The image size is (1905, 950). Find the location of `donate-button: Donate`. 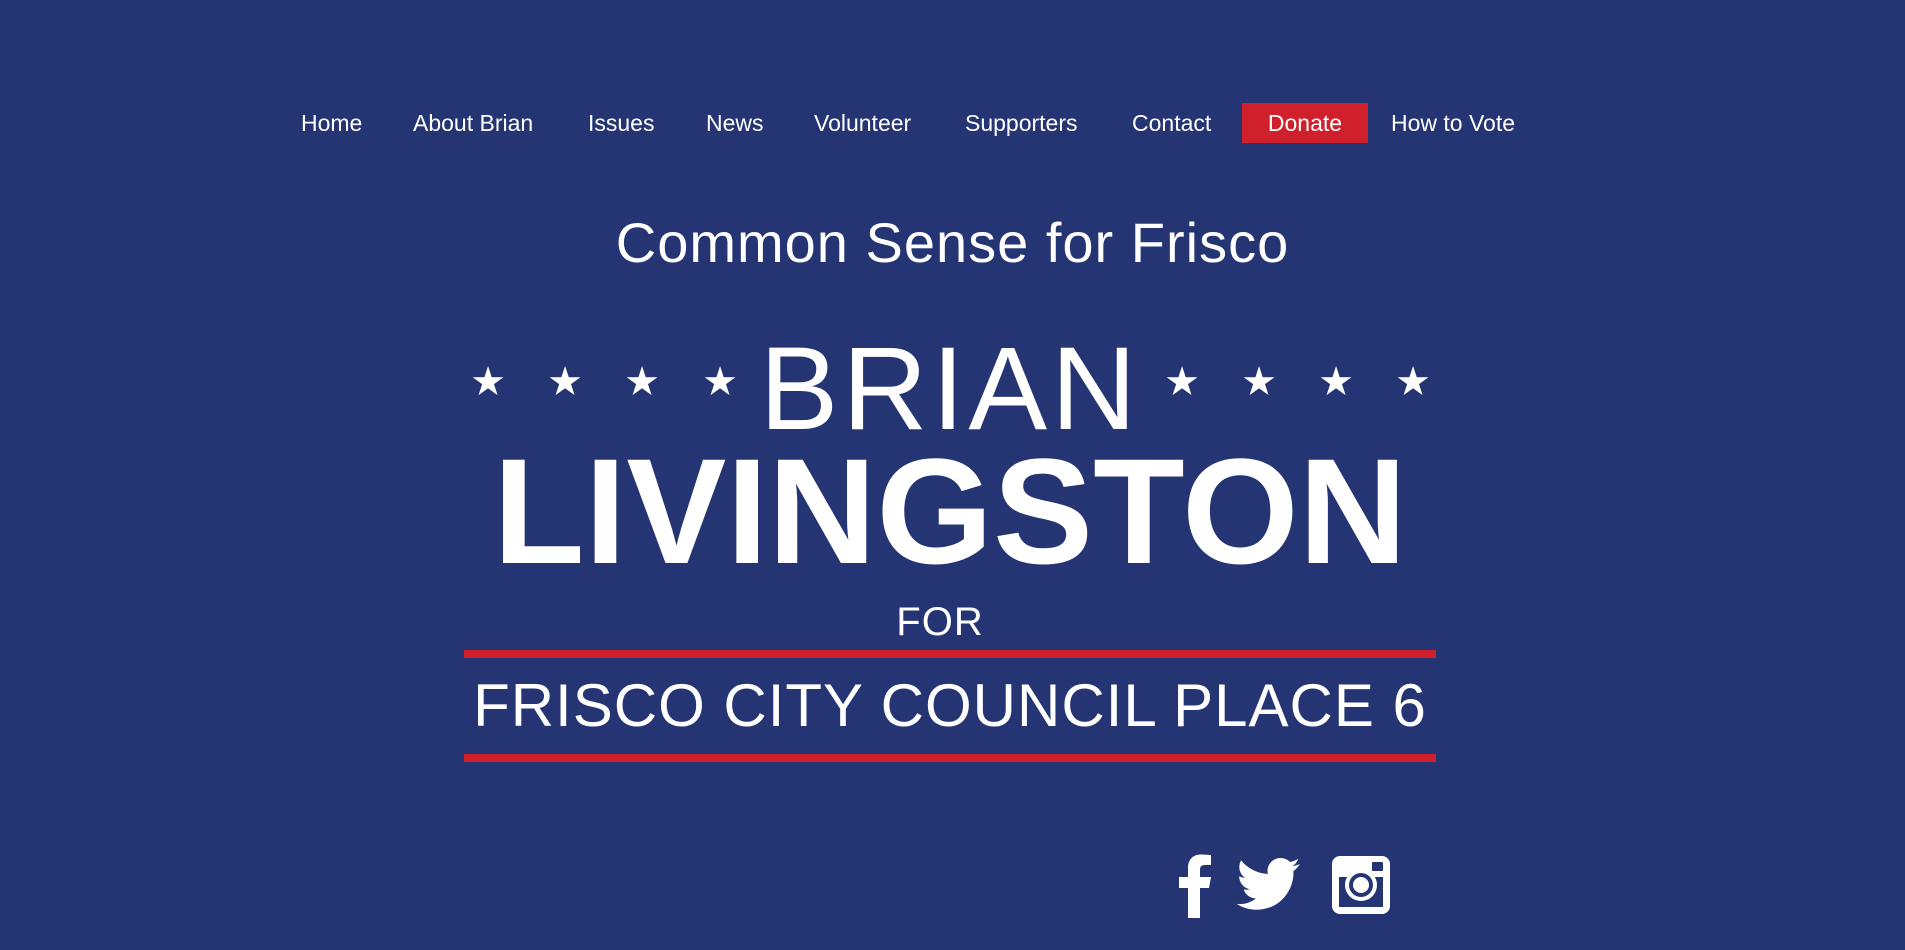

donate-button: Donate is located at coordinates (1305, 123).